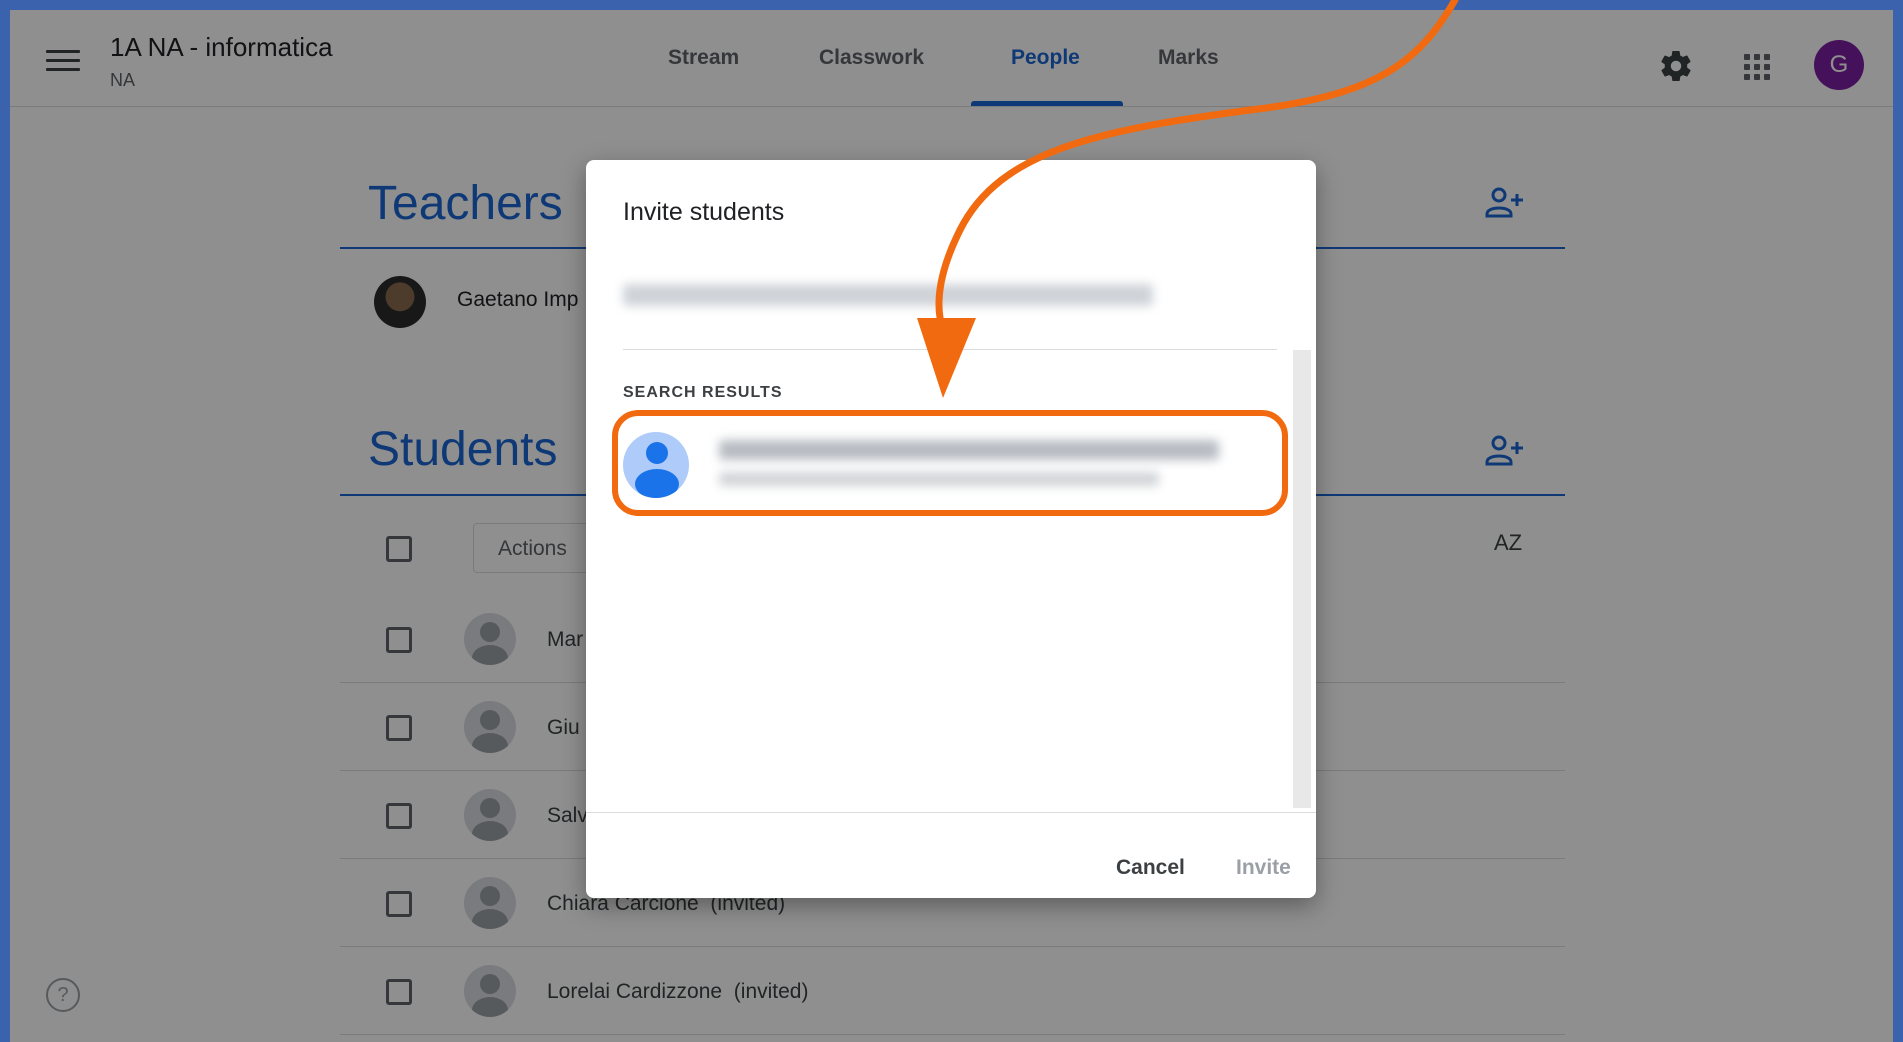 The height and width of the screenshot is (1042, 1903). I want to click on input-underline, so click(950, 349).